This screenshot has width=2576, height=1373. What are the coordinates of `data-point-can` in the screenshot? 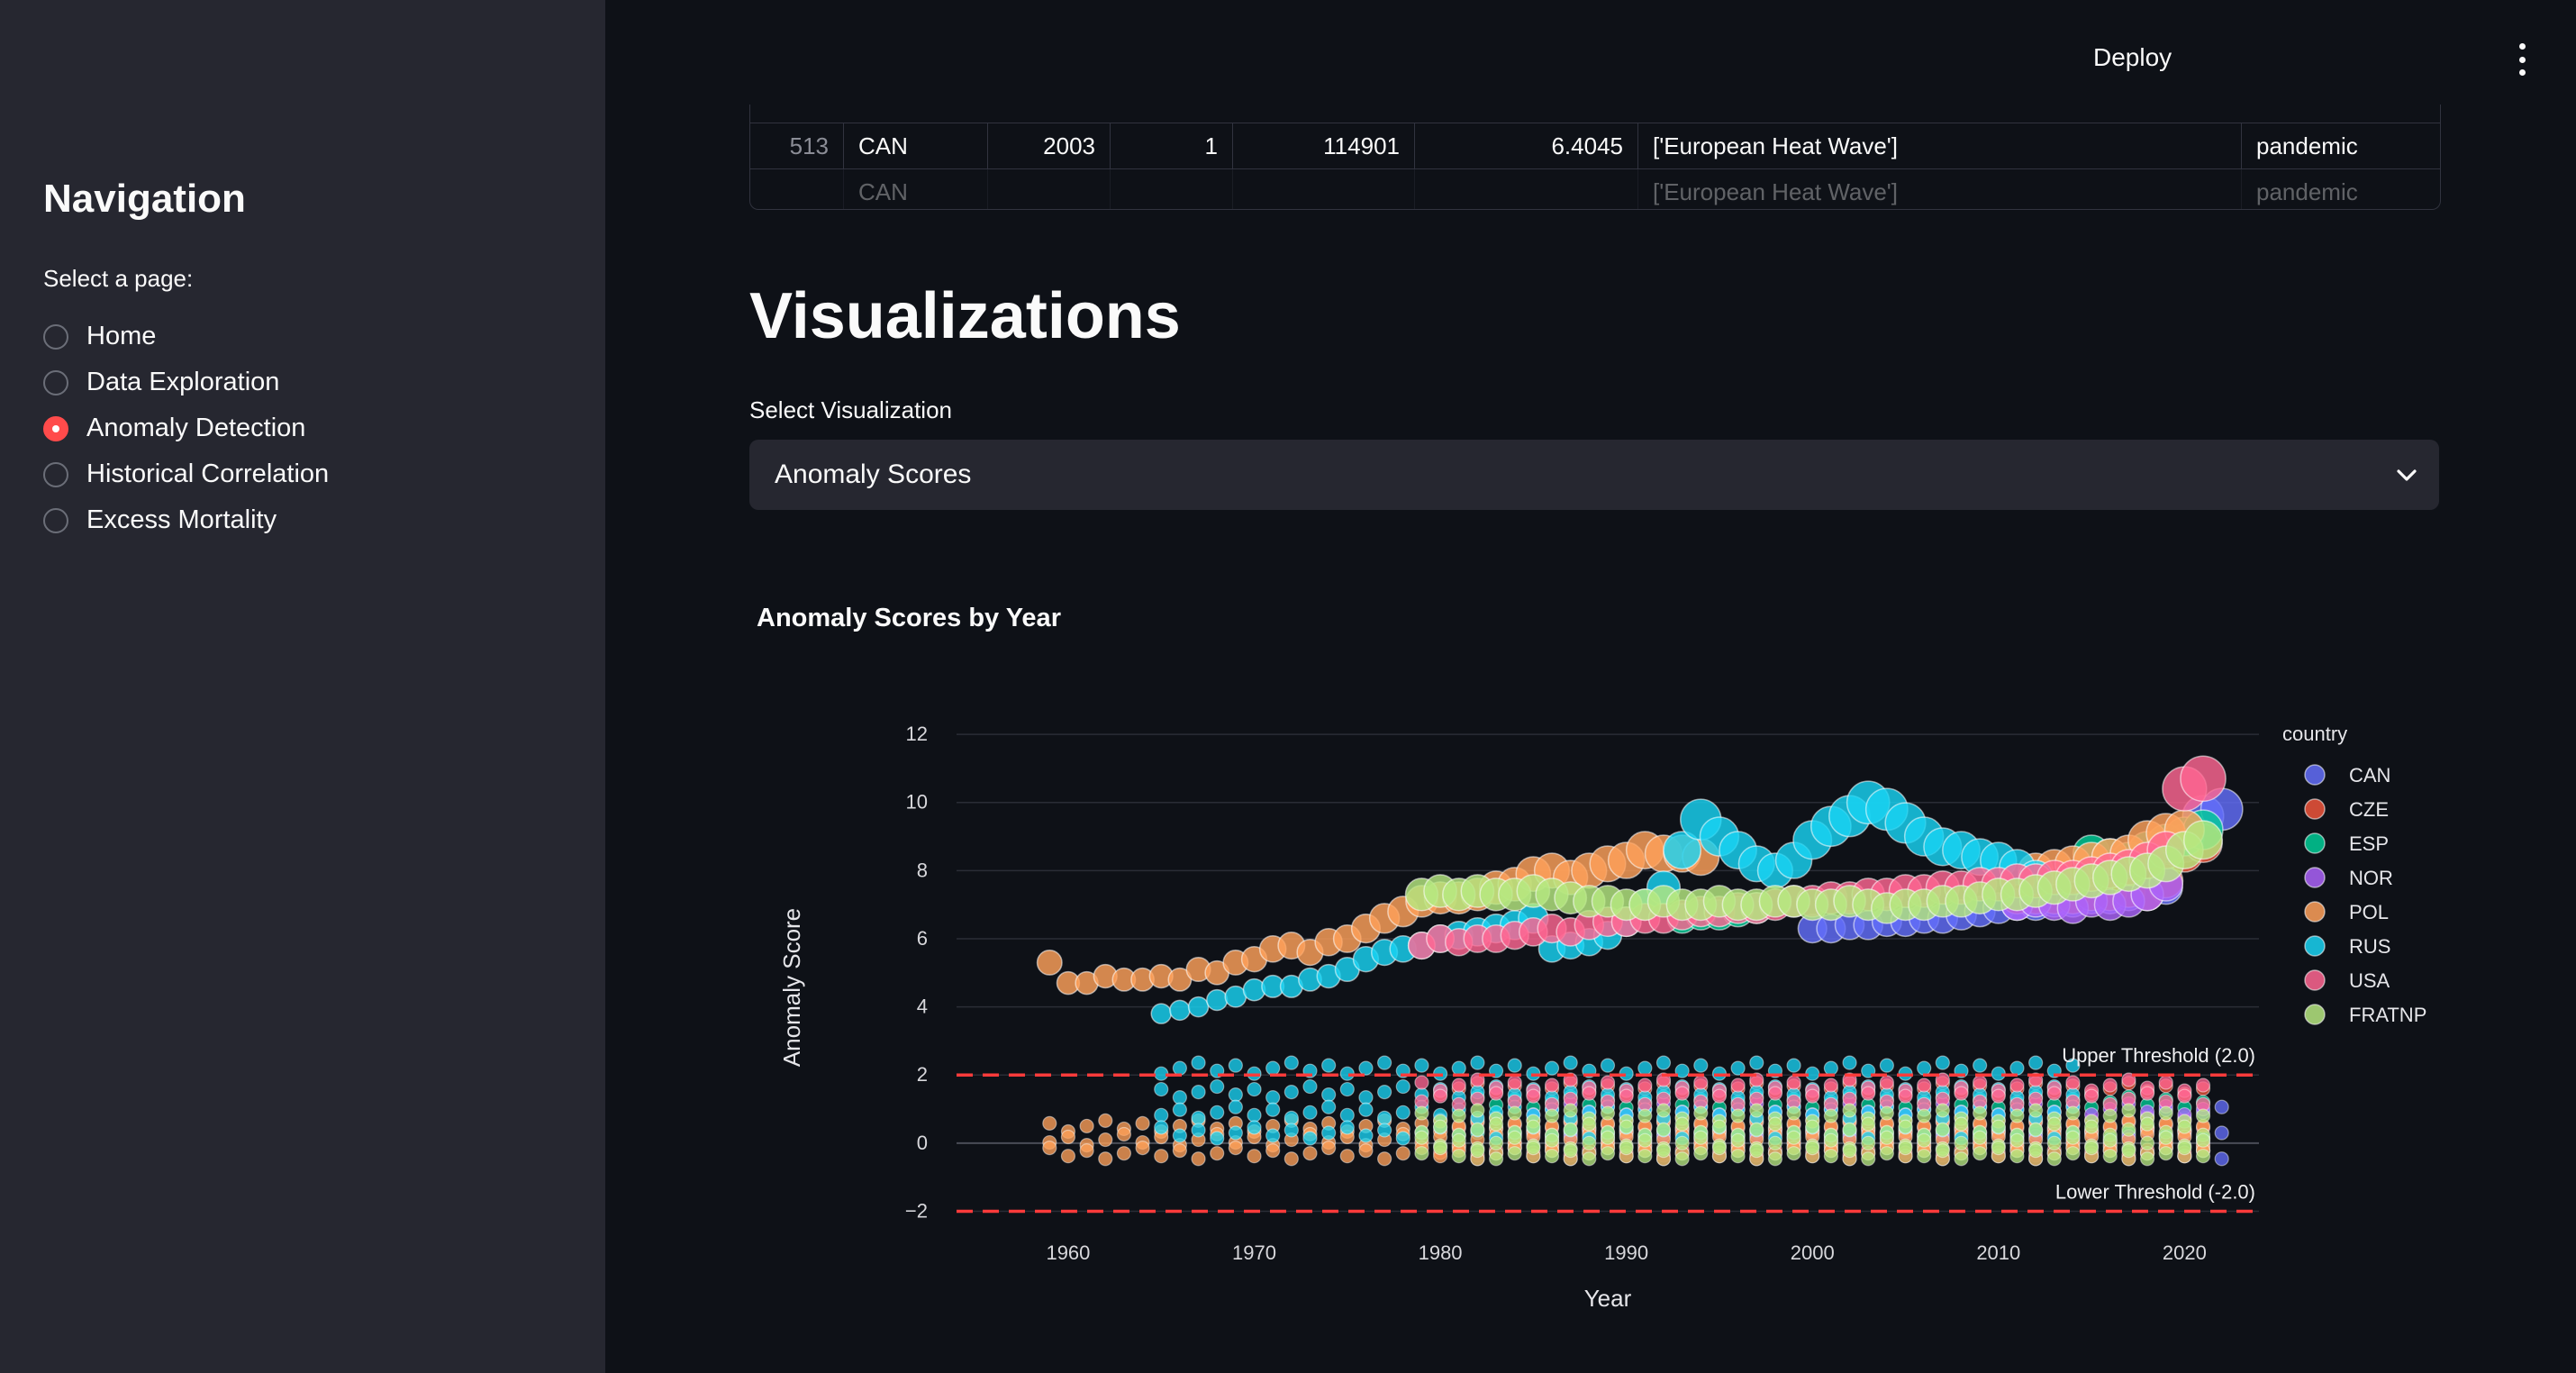 It's located at (2221, 1133).